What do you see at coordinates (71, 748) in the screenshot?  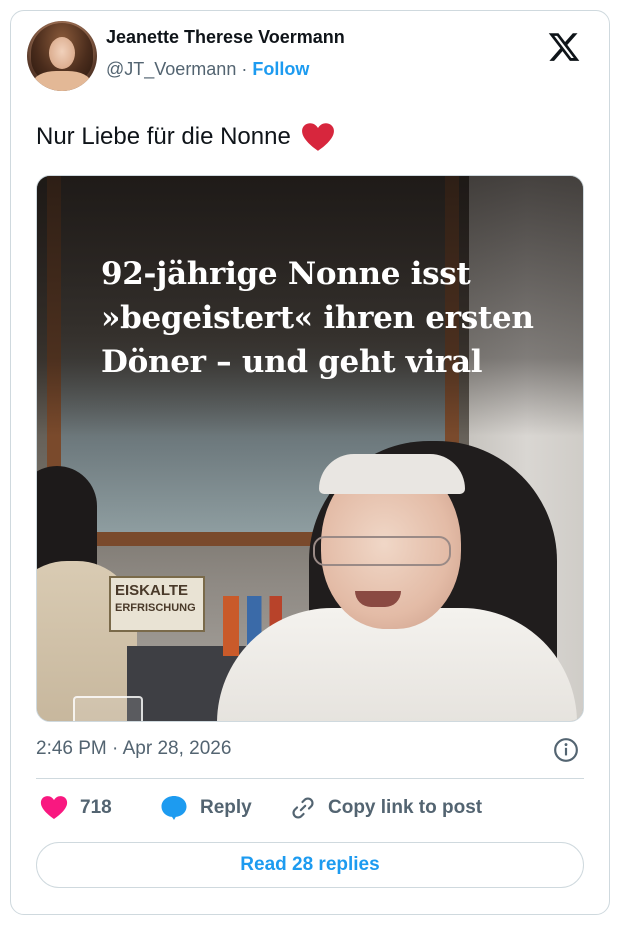 I see `tweet-time: 2:46 PM` at bounding box center [71, 748].